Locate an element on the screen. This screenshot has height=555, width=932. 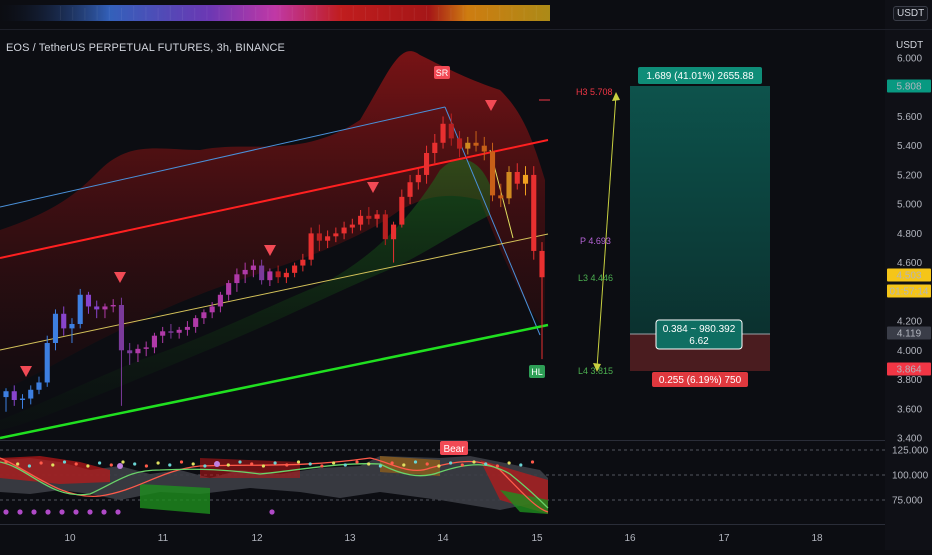
currency-selector-top: USDT is located at coordinates (911, 13).